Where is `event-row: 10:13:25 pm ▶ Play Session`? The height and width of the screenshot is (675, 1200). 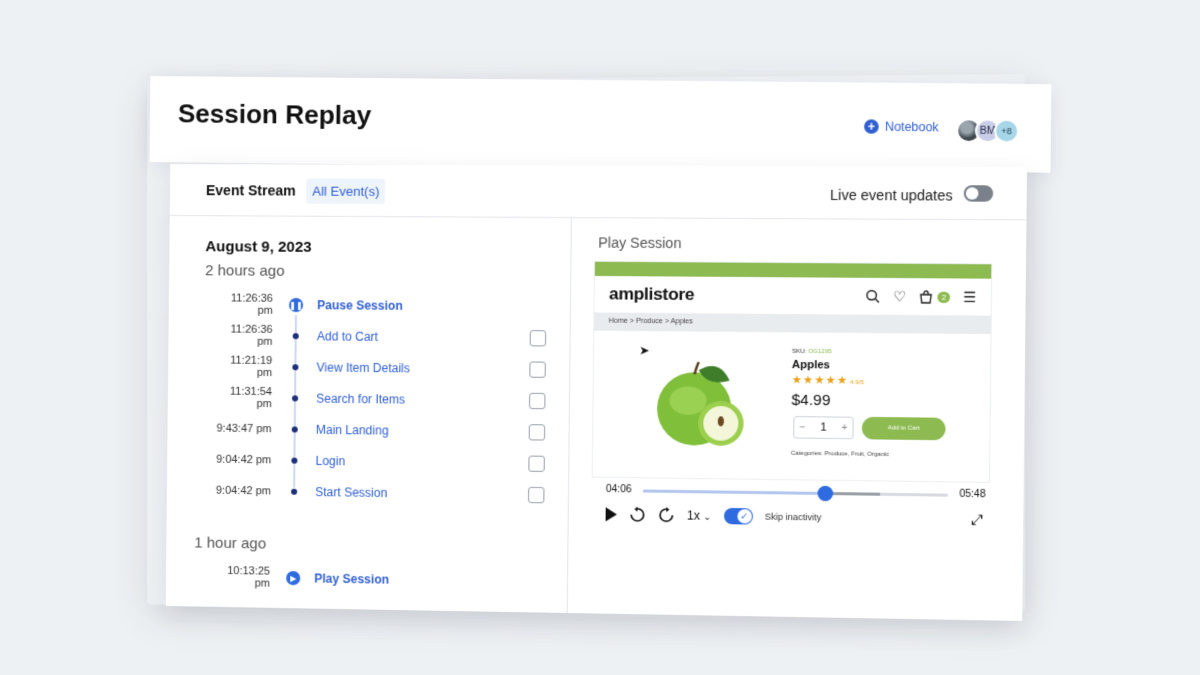 event-row: 10:13:25 pm ▶ Play Session is located at coordinates (367, 579).